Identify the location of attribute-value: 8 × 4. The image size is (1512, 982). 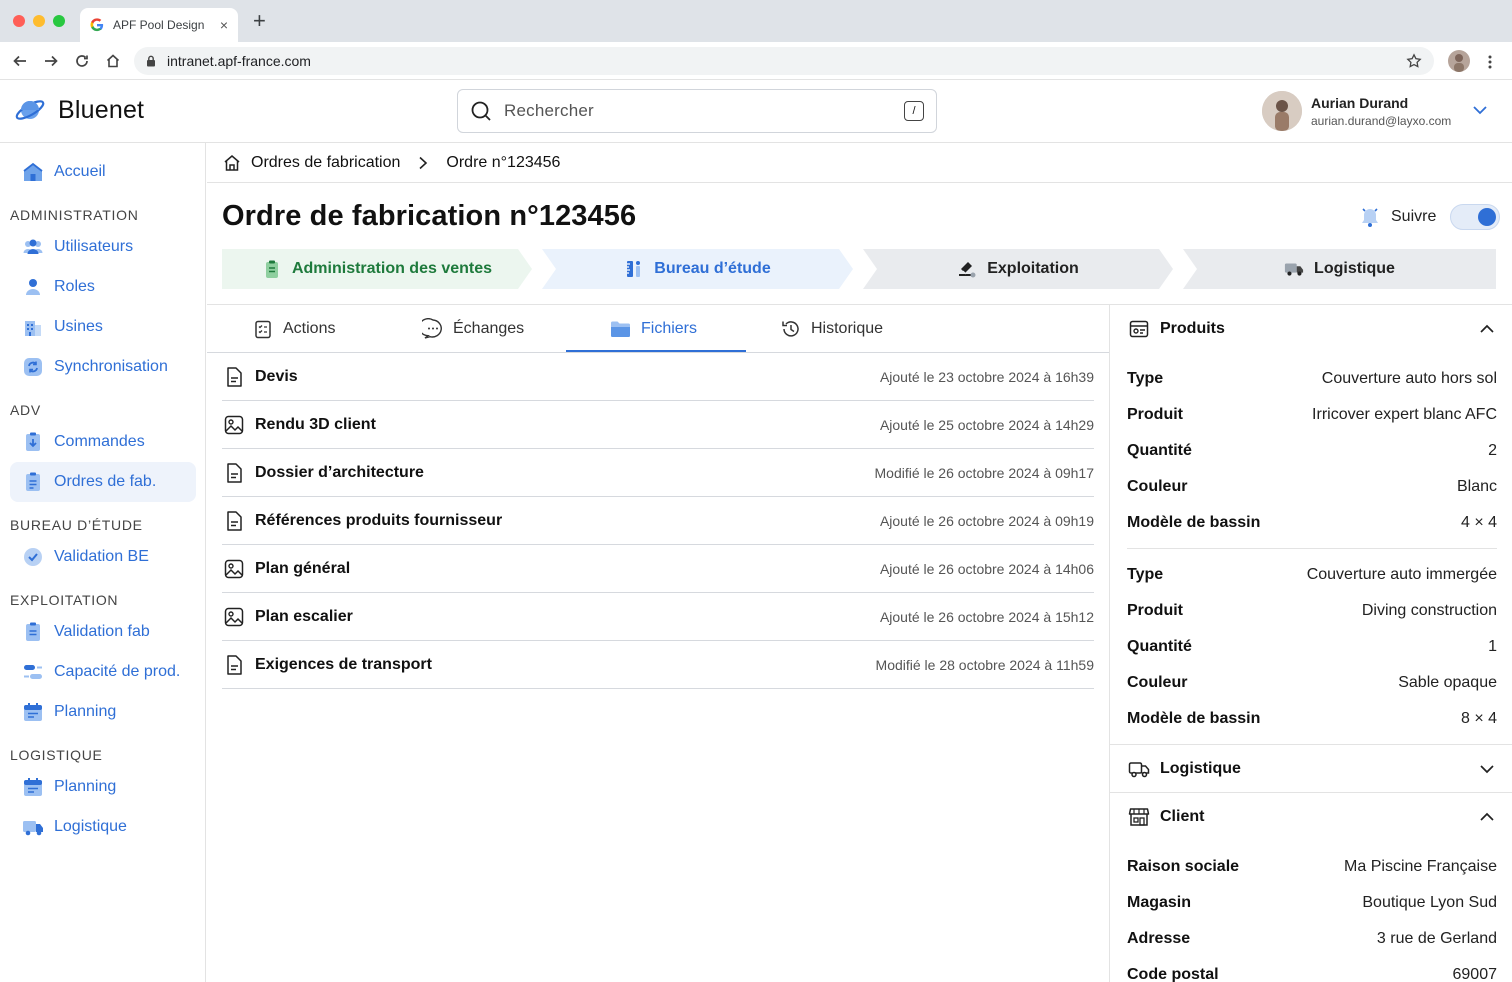
(1478, 718).